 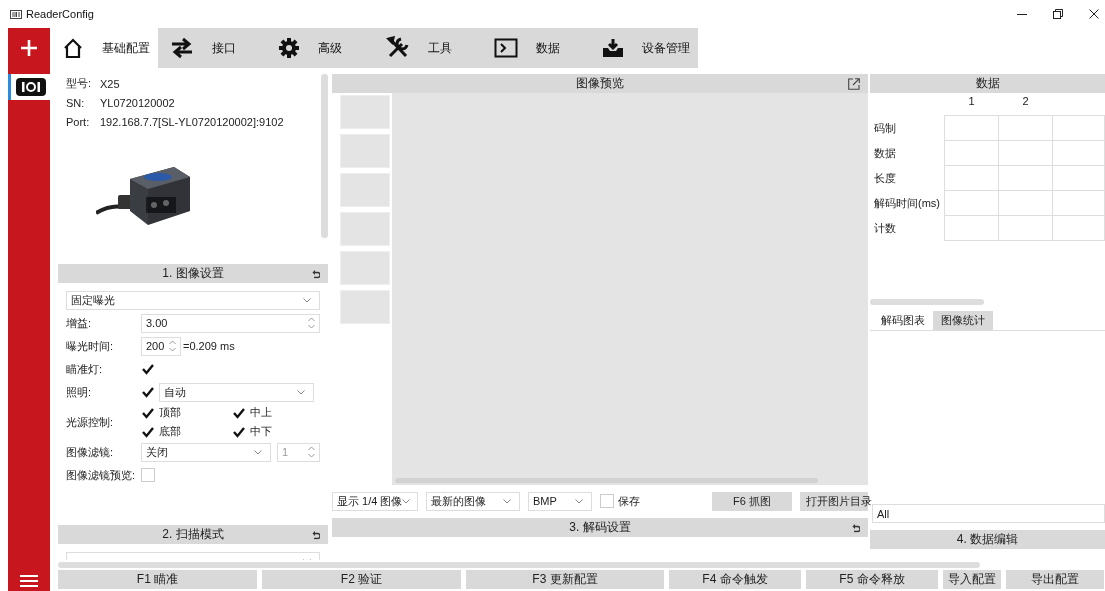 I want to click on field-value: YL0720120002, so click(x=137, y=102).